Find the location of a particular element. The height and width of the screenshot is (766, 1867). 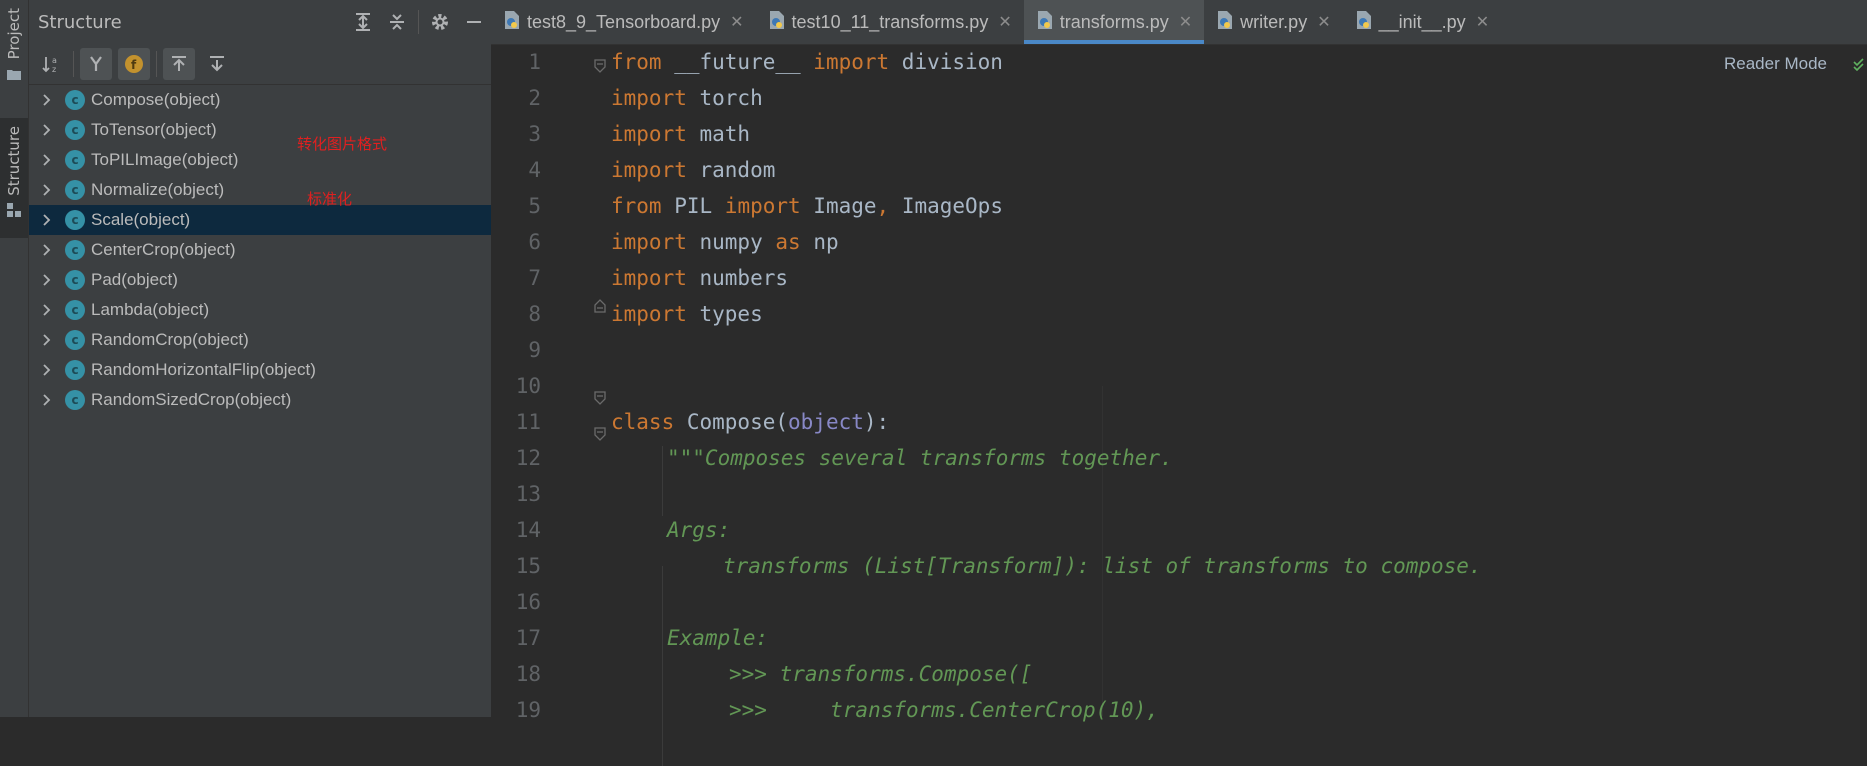

tab-label: __init__.py is located at coordinates (1422, 21).